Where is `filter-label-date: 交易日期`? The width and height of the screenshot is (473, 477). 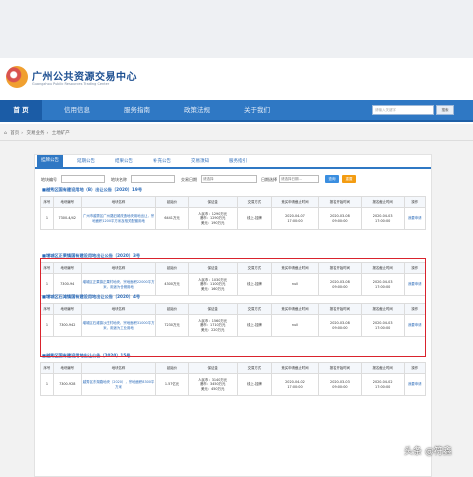 filter-label-date: 交易日期 is located at coordinates (189, 179).